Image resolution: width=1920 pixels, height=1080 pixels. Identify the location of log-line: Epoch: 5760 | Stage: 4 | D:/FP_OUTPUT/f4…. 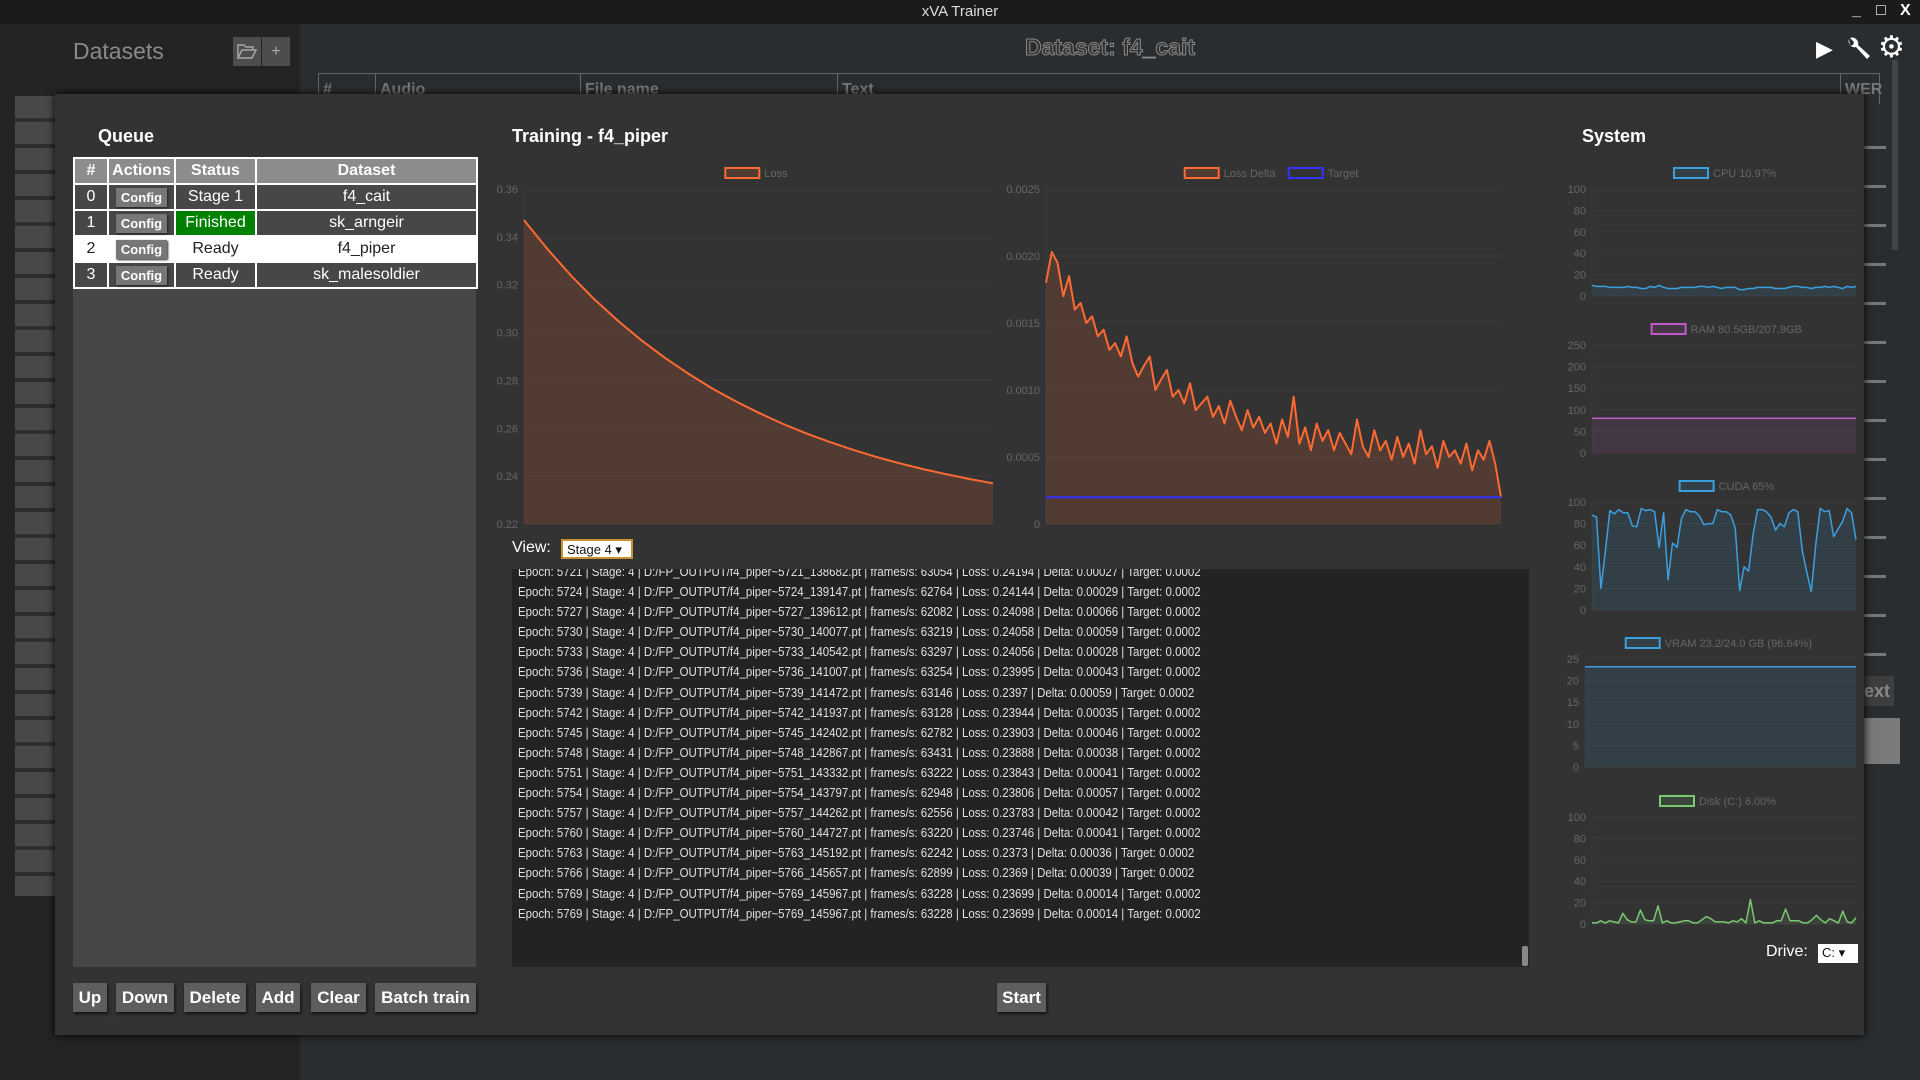
(859, 833).